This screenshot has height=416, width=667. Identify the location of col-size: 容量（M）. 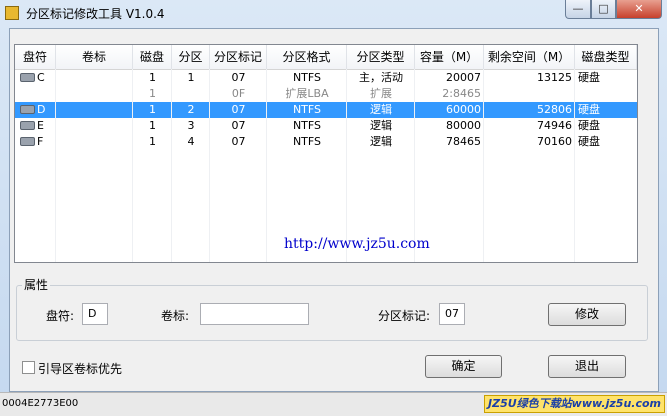
(449, 57).